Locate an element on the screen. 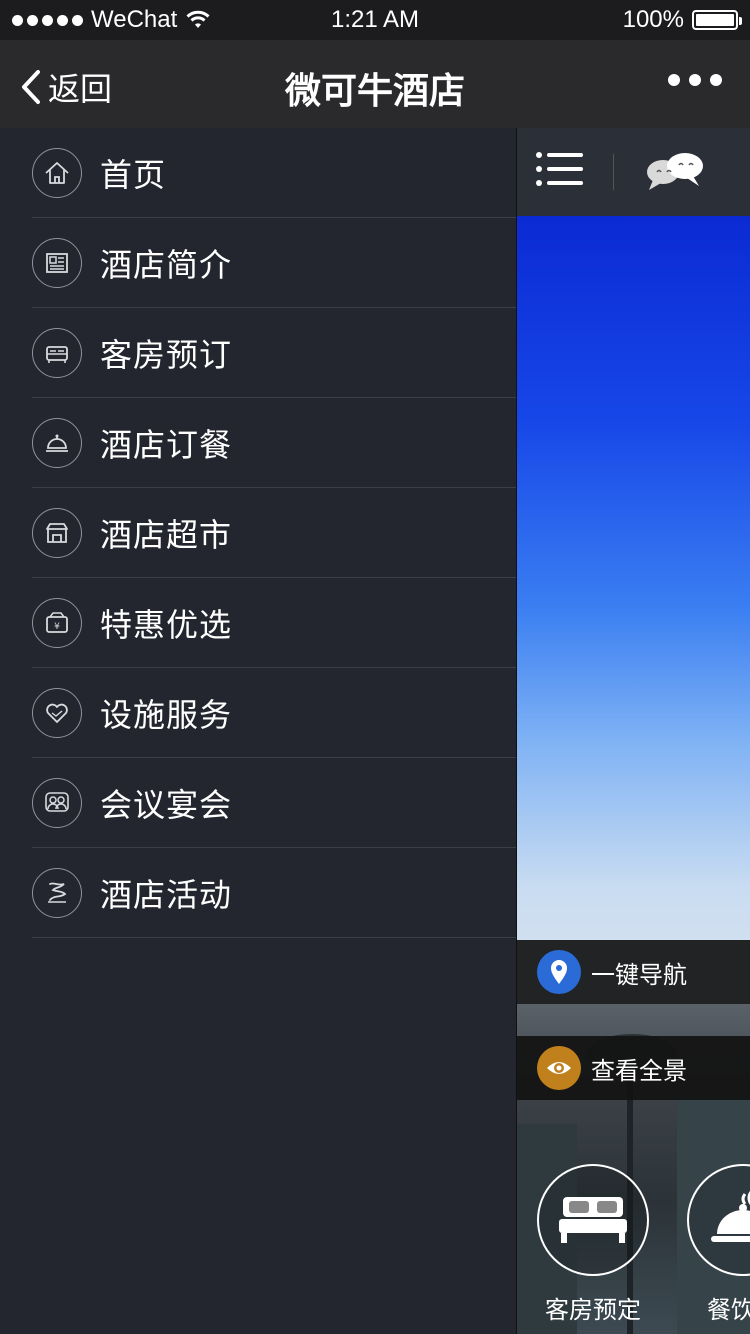 This screenshot has height=1334, width=750. status-right: 100% is located at coordinates (682, 20).